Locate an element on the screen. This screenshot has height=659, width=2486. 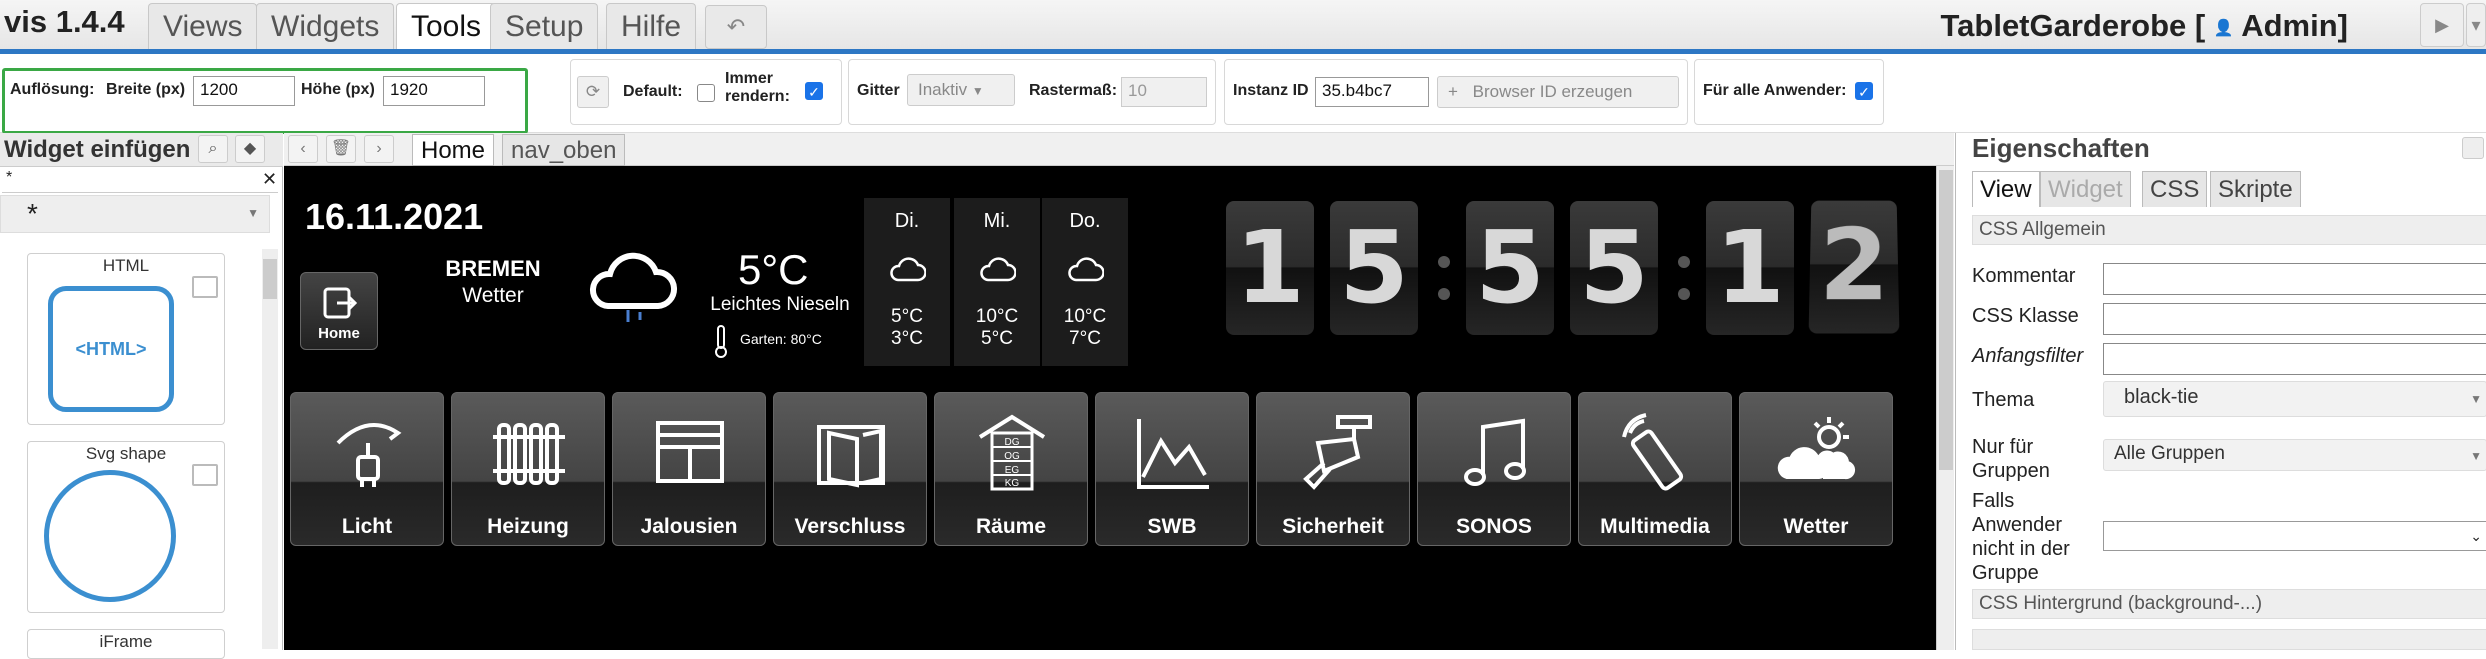
tab-widgets: Widgets is located at coordinates (325, 26).